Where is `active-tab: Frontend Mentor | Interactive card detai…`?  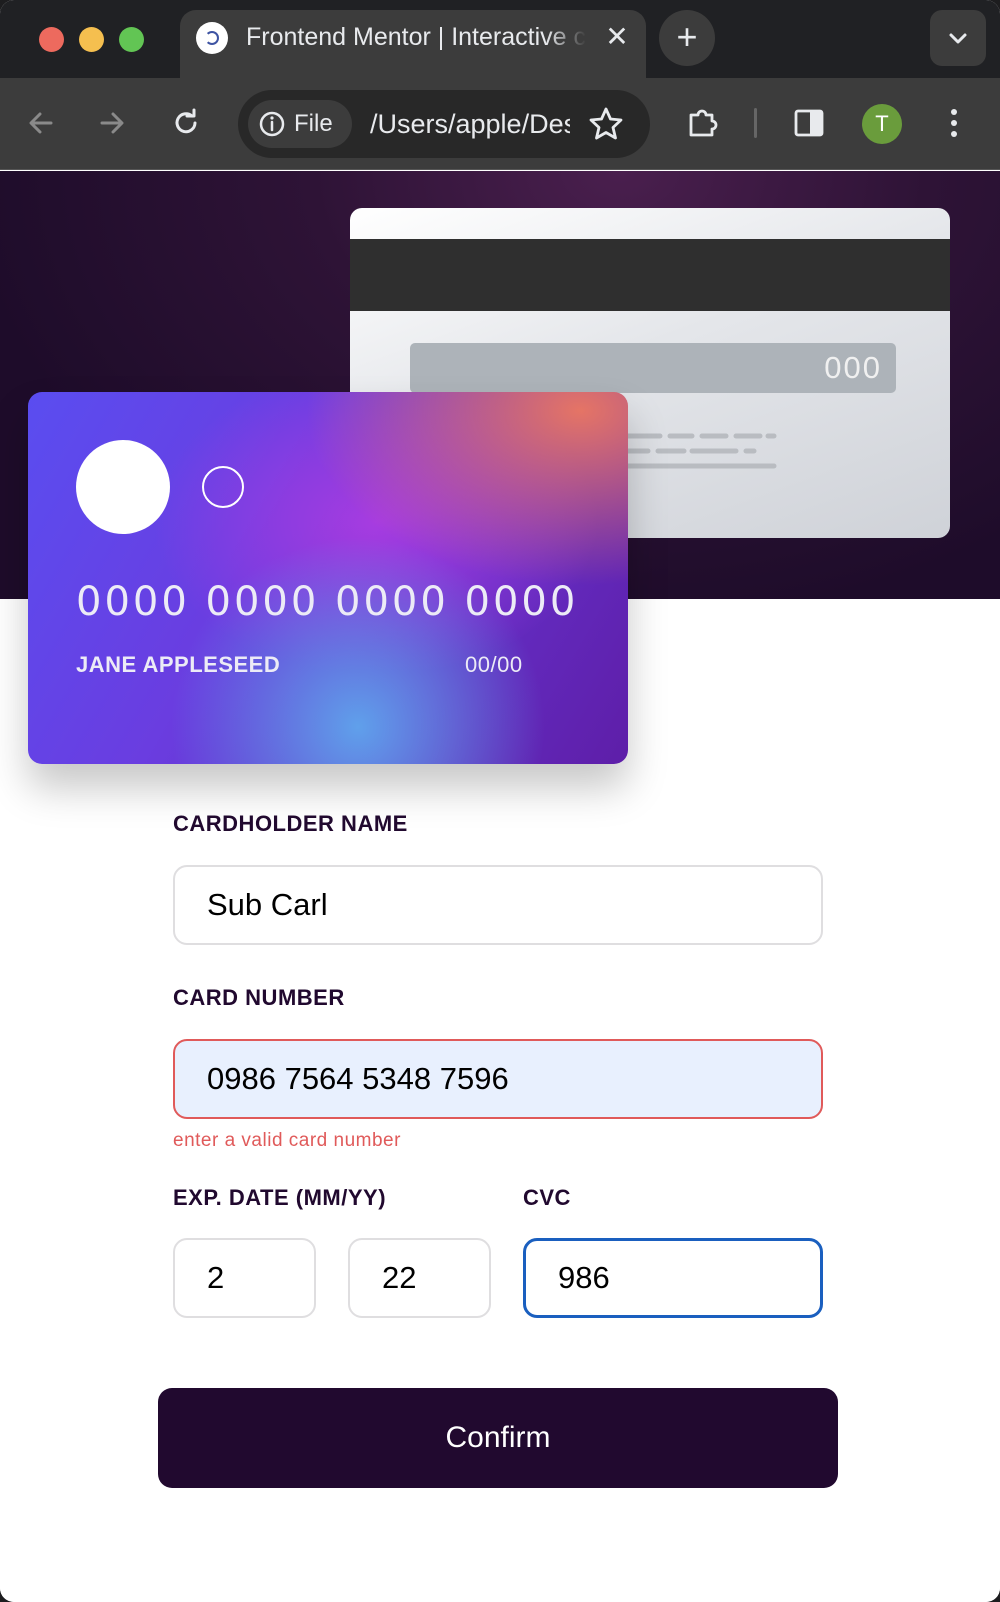 active-tab: Frontend Mentor | Interactive card detai… is located at coordinates (413, 44).